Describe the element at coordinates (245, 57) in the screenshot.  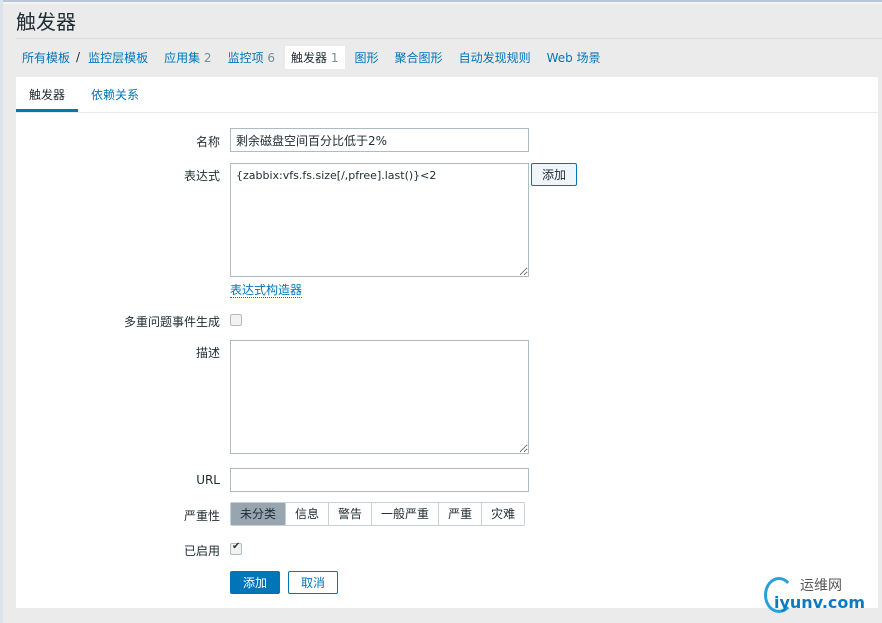
I see `nav-label: 监控项` at that location.